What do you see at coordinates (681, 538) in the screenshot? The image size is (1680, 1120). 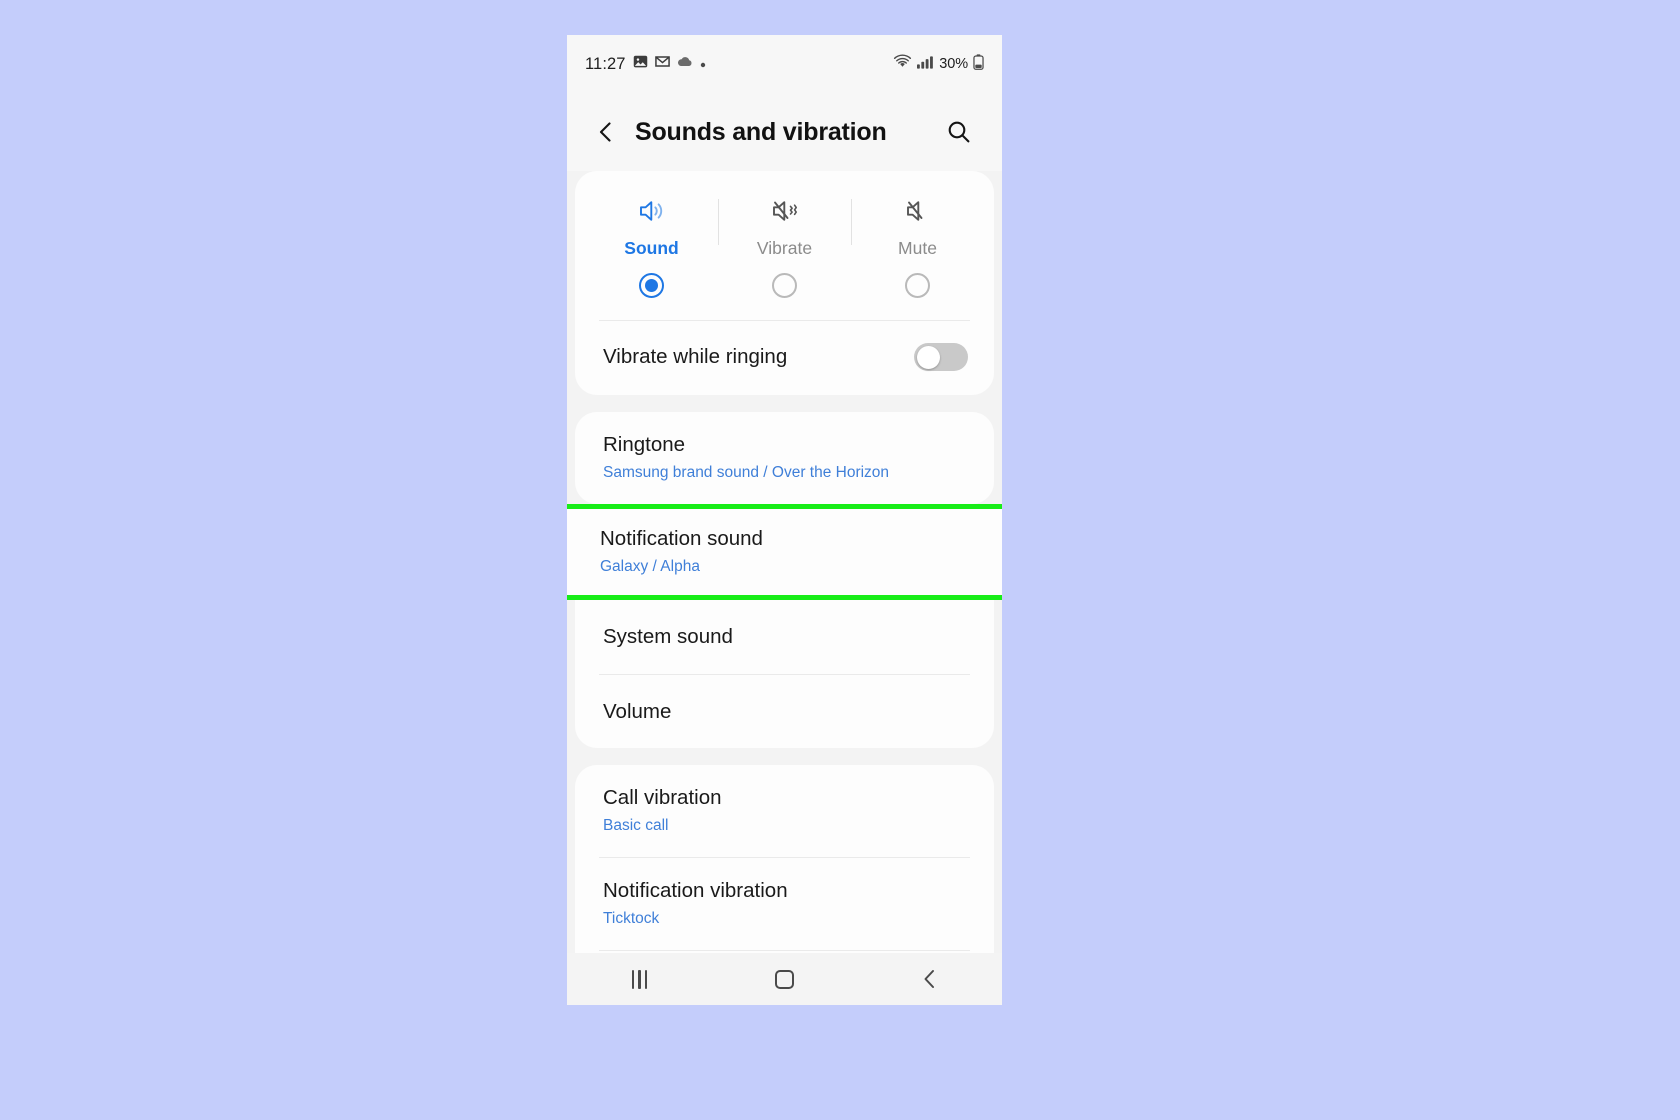 I see `row-title: Notification sound` at bounding box center [681, 538].